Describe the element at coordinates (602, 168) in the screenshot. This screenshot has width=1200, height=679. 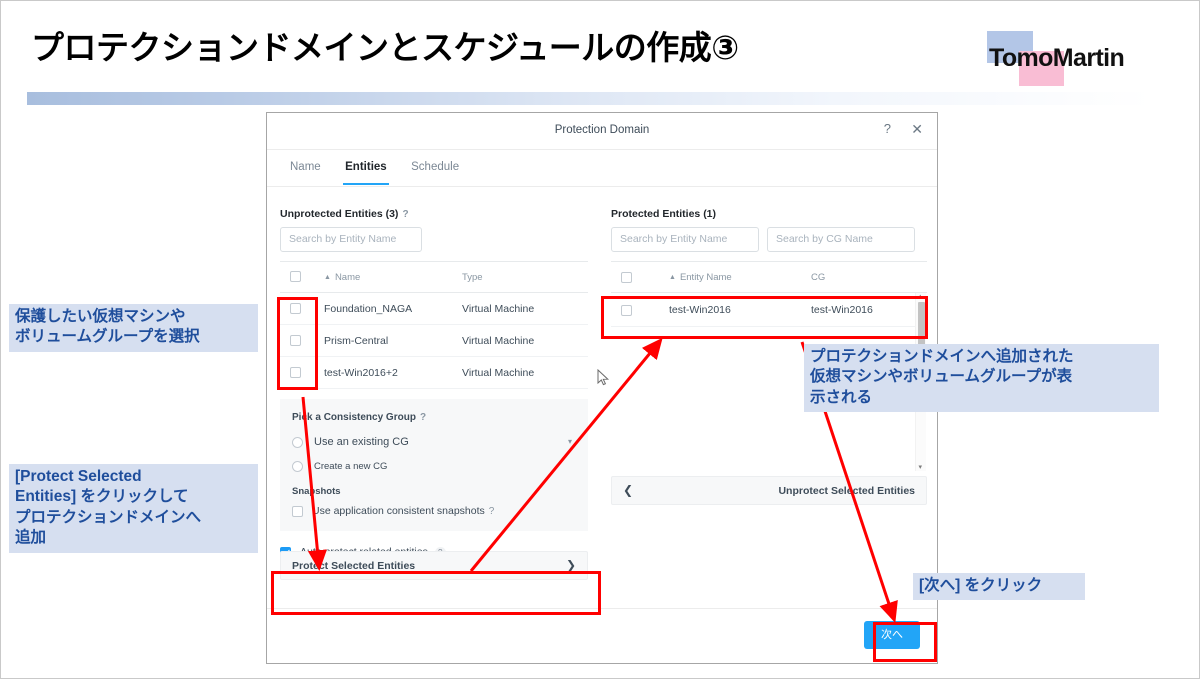
I see `dialog-tabs: Name Entities Schedule` at that location.